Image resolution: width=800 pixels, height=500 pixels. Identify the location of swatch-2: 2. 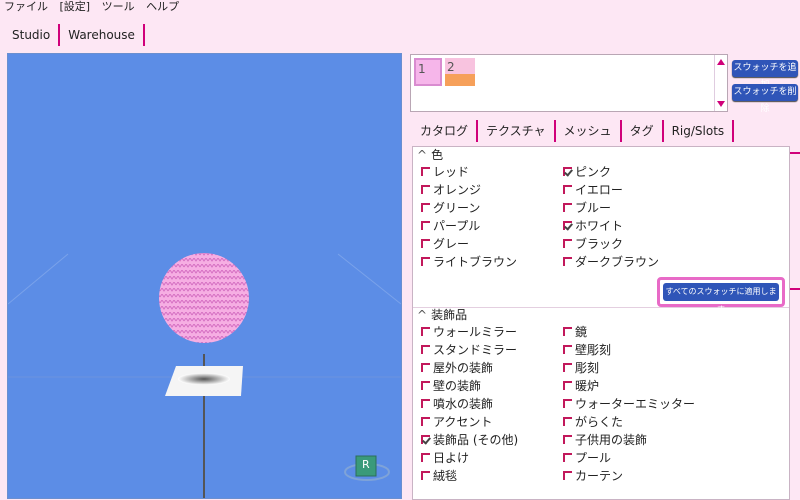
(460, 72).